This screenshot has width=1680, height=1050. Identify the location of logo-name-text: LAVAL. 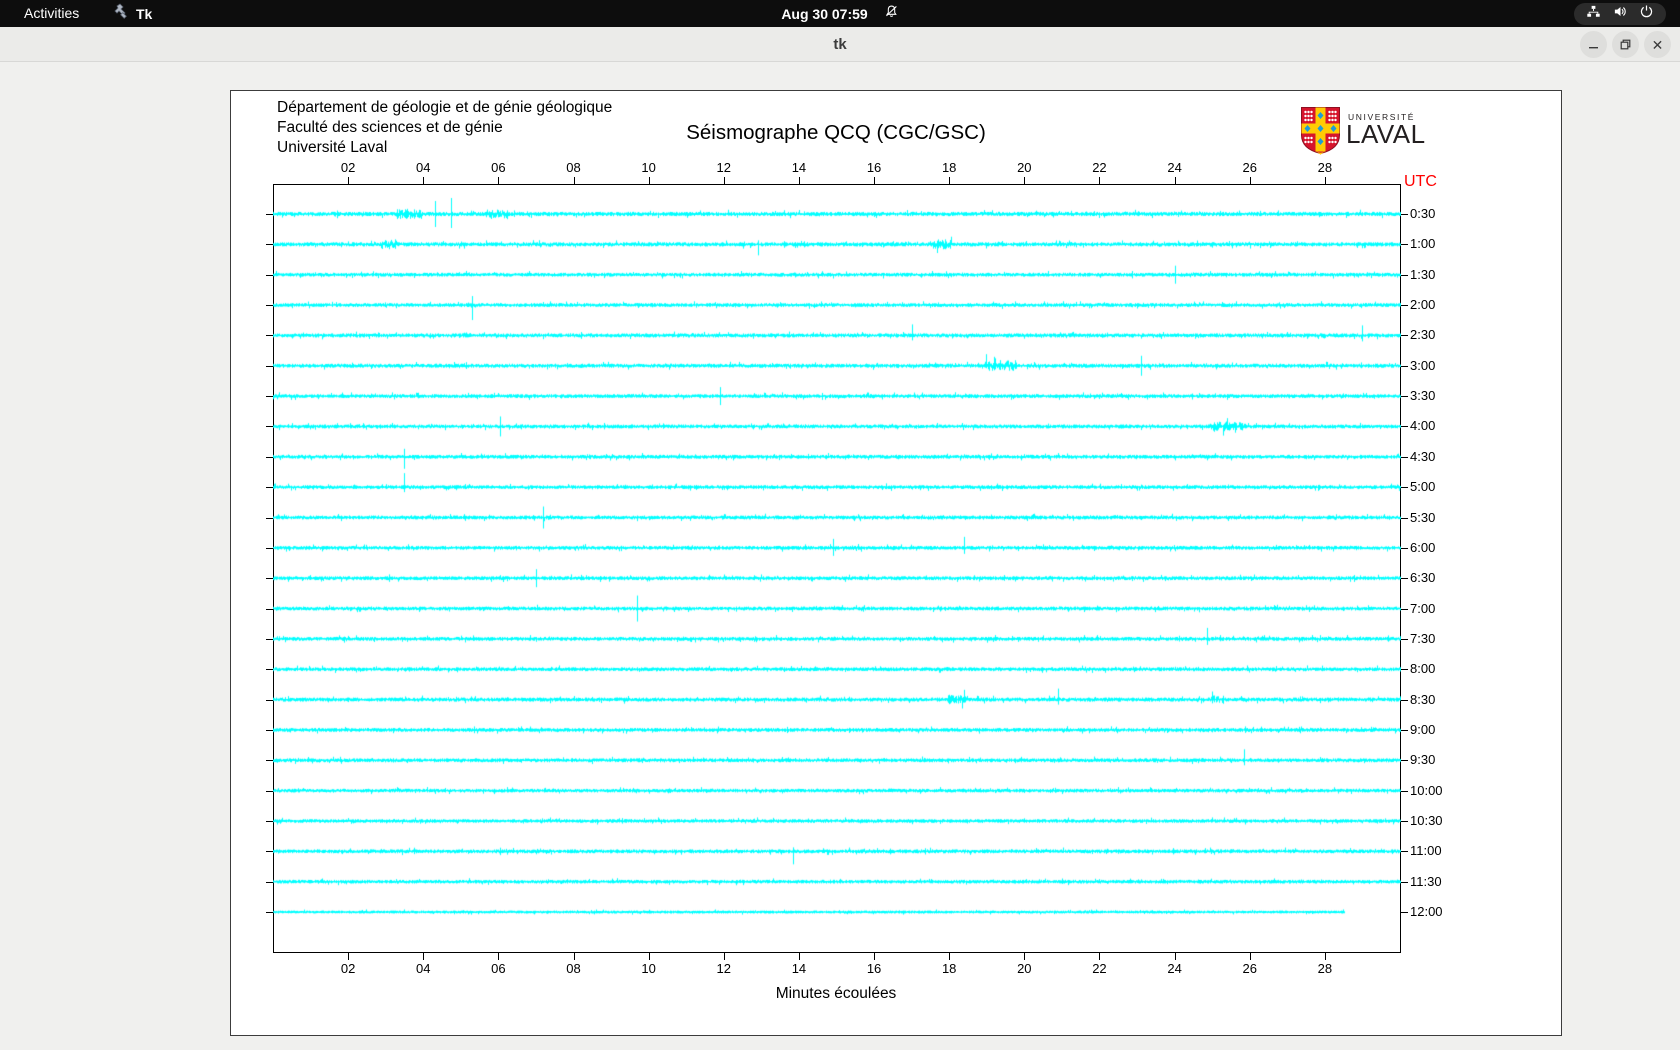
(1386, 134).